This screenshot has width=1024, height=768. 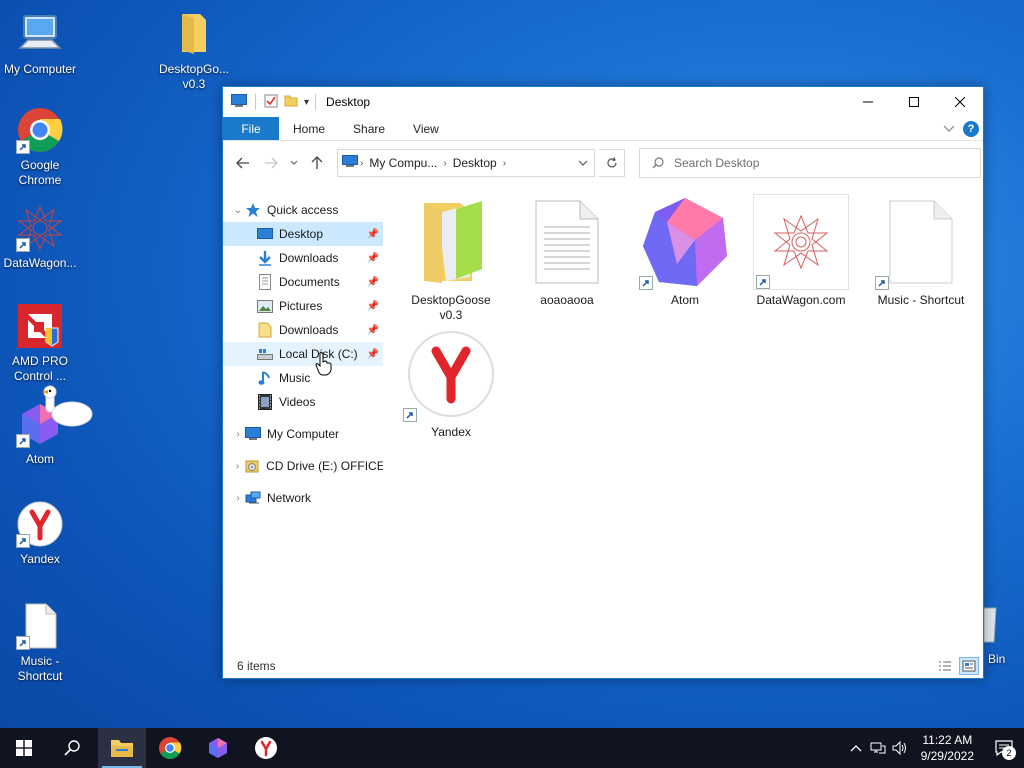 I want to click on tab-file: File, so click(x=251, y=128).